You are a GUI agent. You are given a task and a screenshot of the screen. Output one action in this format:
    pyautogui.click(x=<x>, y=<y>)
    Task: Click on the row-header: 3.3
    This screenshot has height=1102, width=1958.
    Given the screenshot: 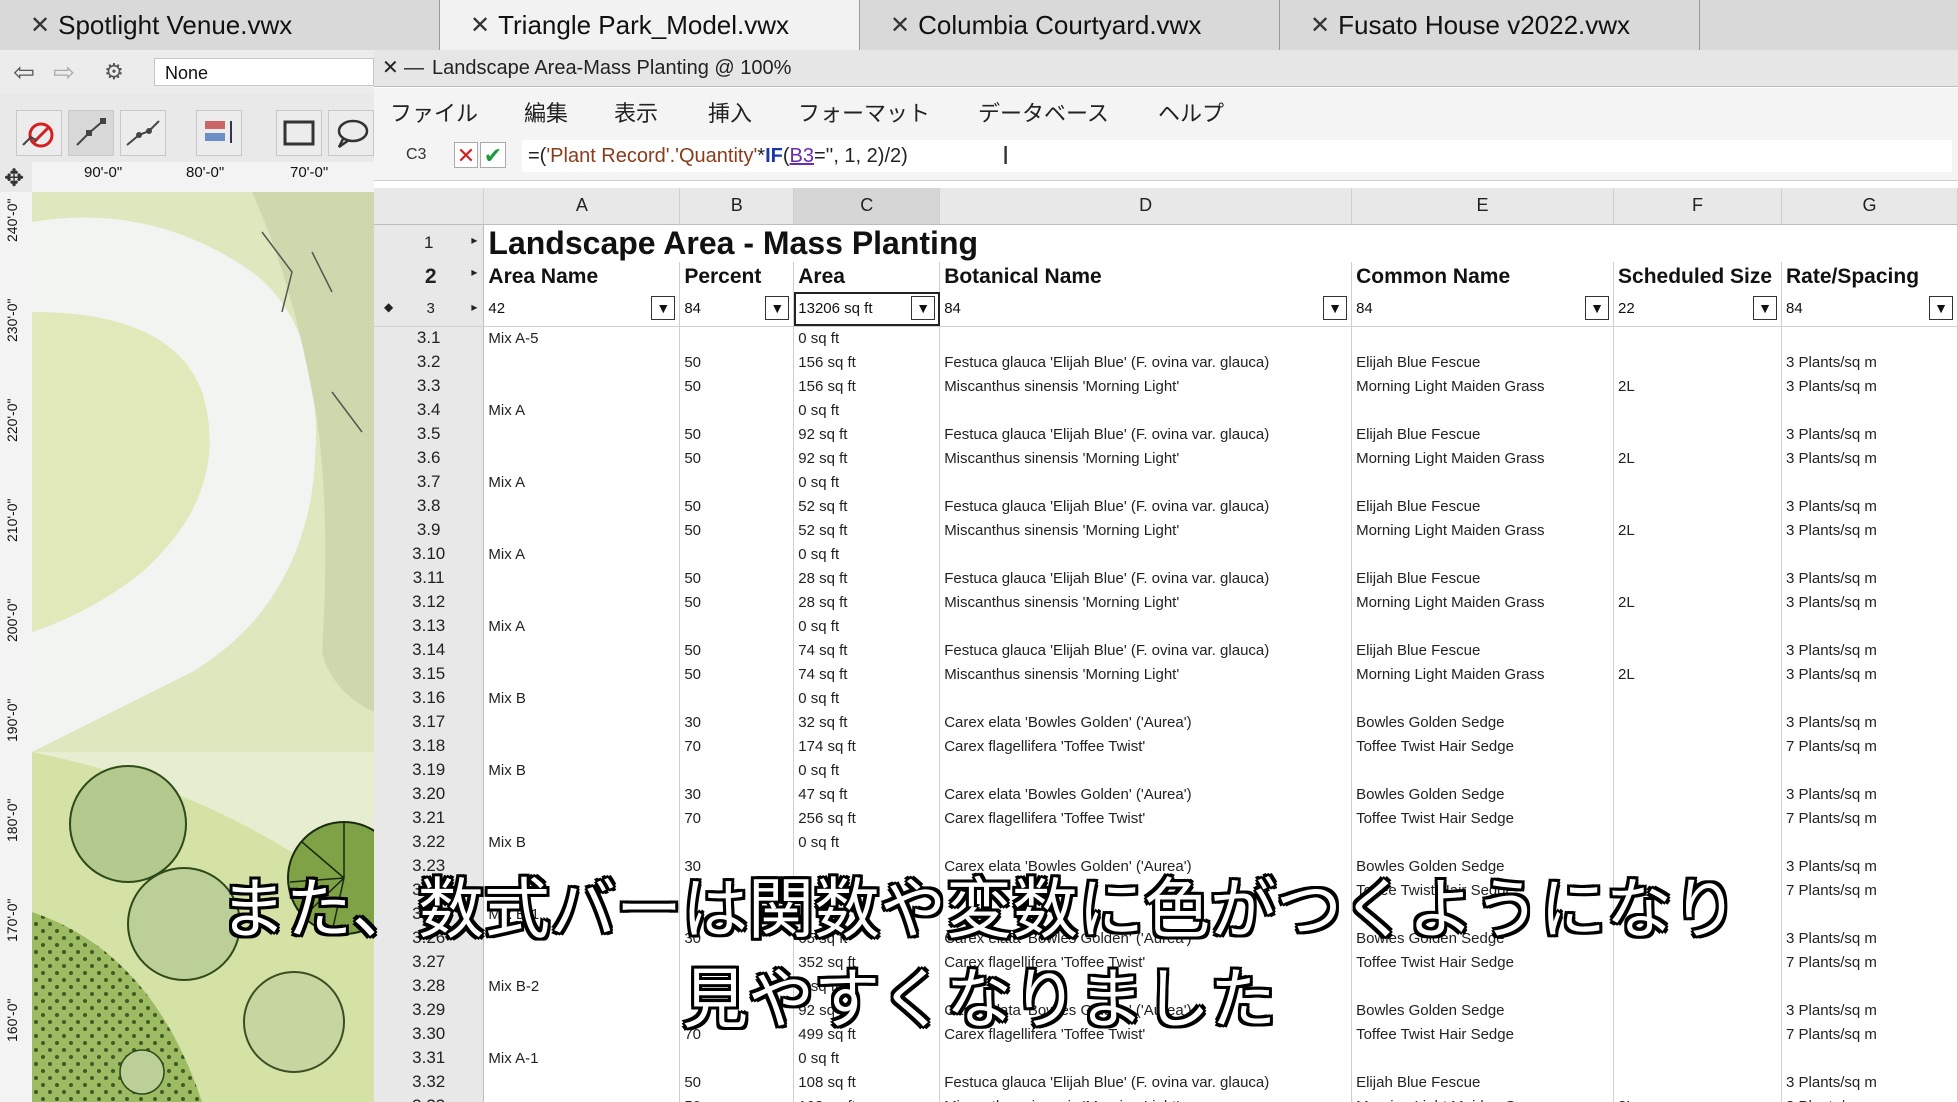 What is the action you would take?
    pyautogui.click(x=429, y=386)
    